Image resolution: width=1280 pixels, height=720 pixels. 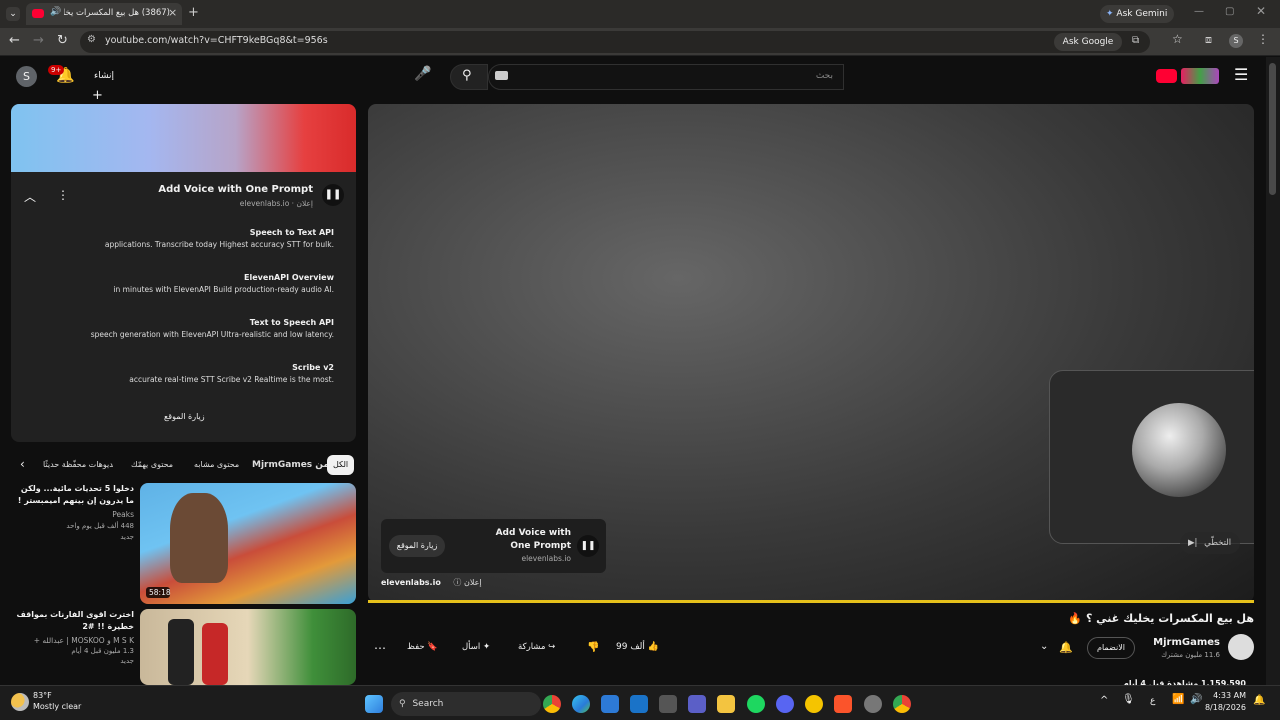 What do you see at coordinates (152, 465) in the screenshot?
I see `chip-for-you: محتوى يهمّك` at bounding box center [152, 465].